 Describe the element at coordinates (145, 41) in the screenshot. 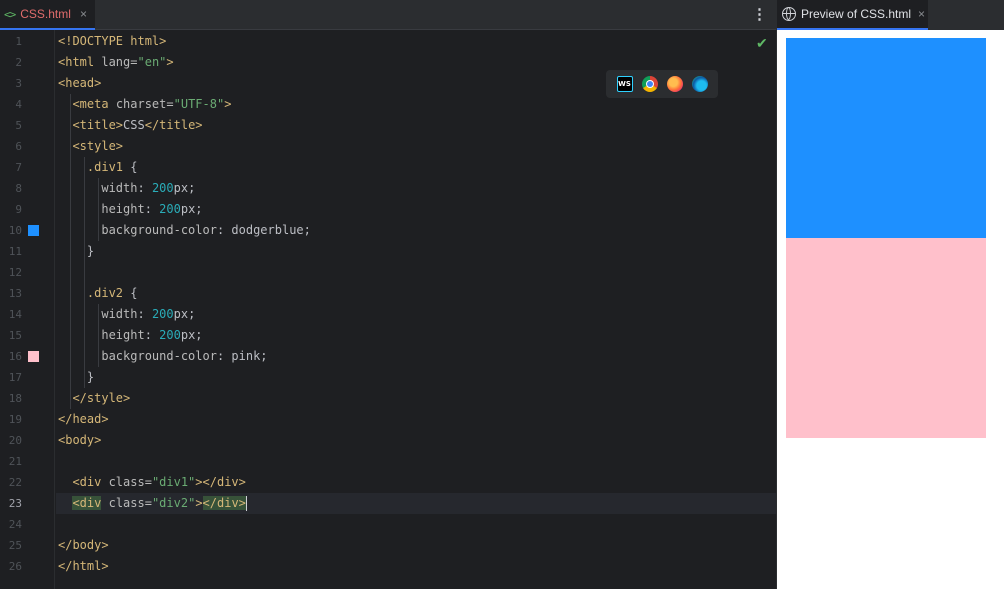

I see `code-token: html` at that location.